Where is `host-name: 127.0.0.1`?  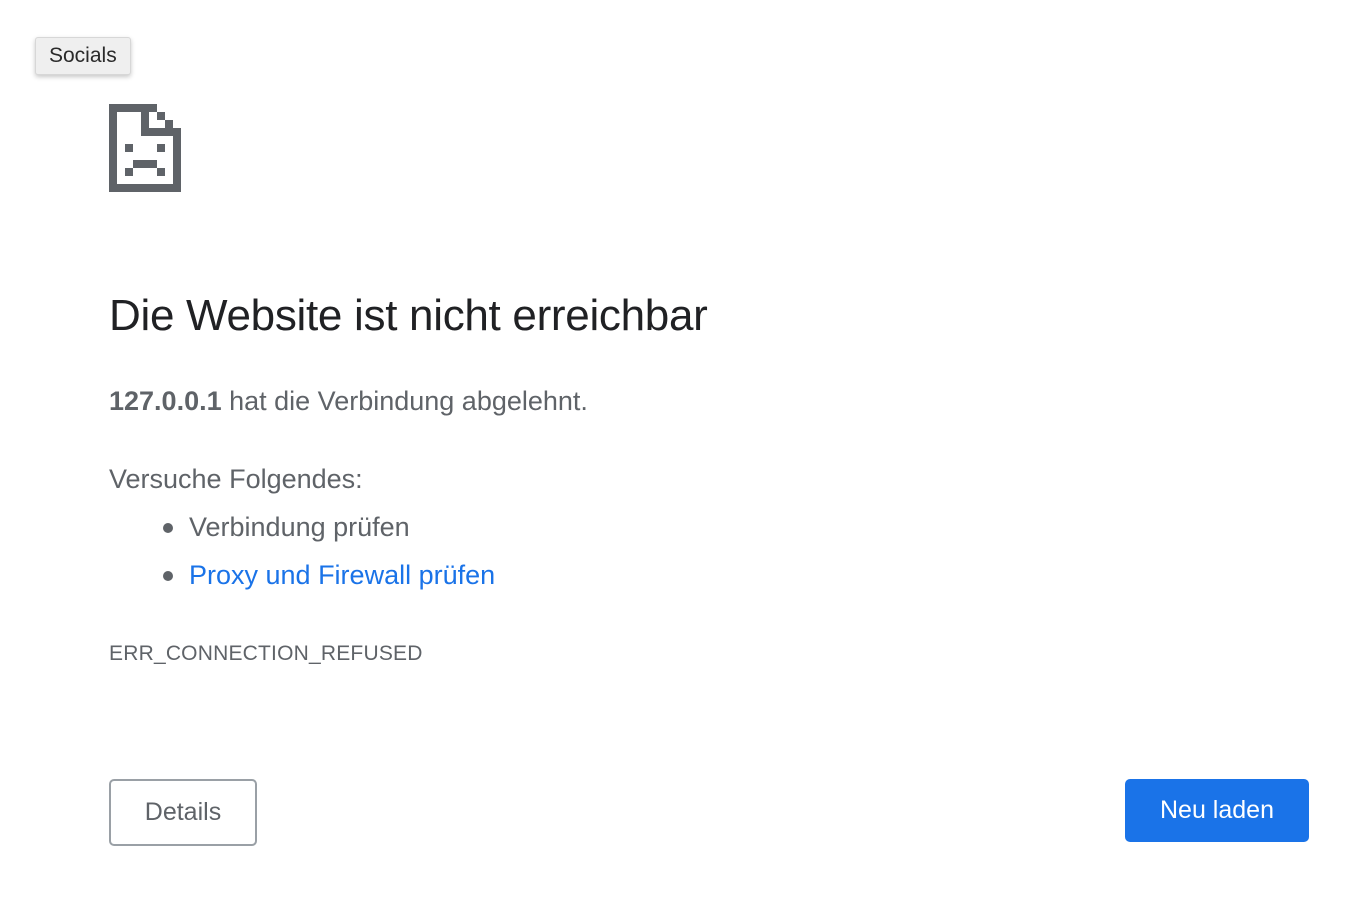 host-name: 127.0.0.1 is located at coordinates (165, 401).